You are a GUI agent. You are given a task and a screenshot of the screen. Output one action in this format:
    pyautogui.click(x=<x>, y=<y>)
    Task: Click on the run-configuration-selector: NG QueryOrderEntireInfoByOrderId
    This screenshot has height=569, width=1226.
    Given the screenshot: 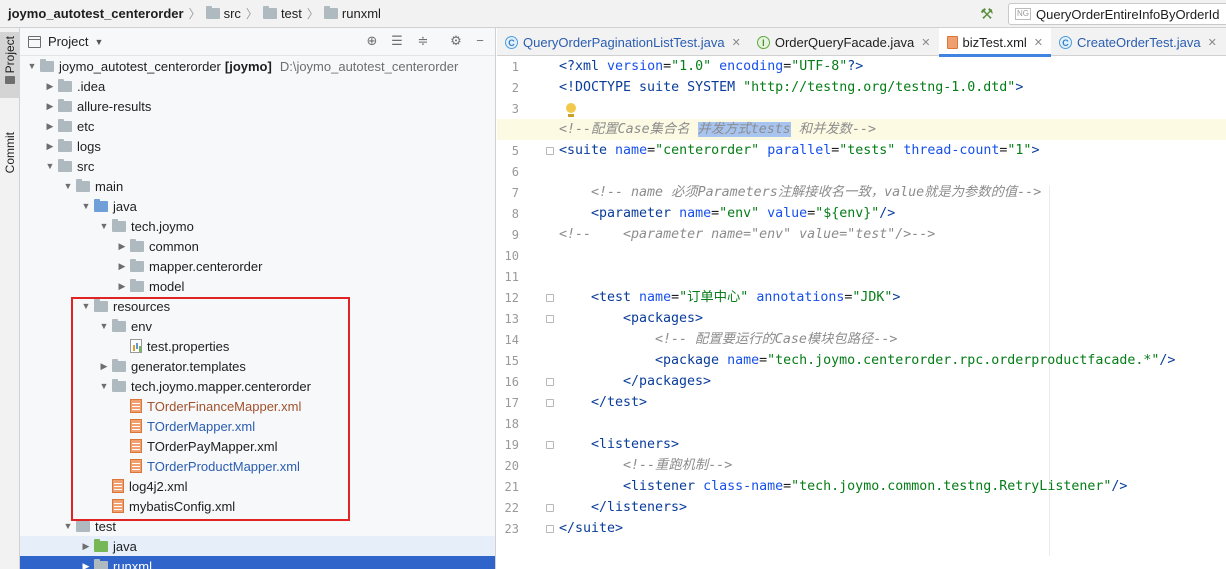 What is the action you would take?
    pyautogui.click(x=1117, y=14)
    